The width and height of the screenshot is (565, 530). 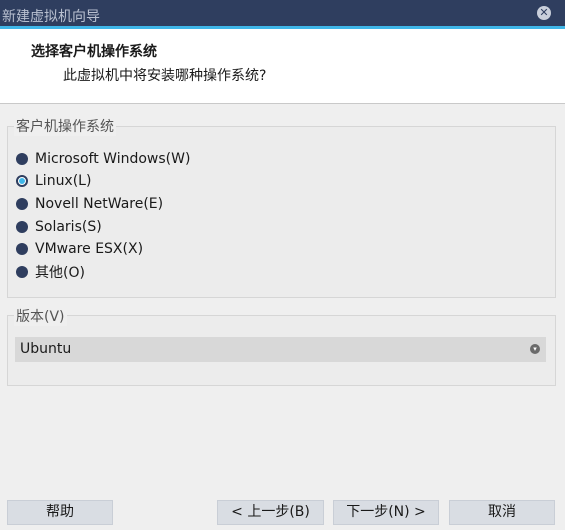 What do you see at coordinates (51, 17) in the screenshot?
I see `window-title: 新建虚拟机向导` at bounding box center [51, 17].